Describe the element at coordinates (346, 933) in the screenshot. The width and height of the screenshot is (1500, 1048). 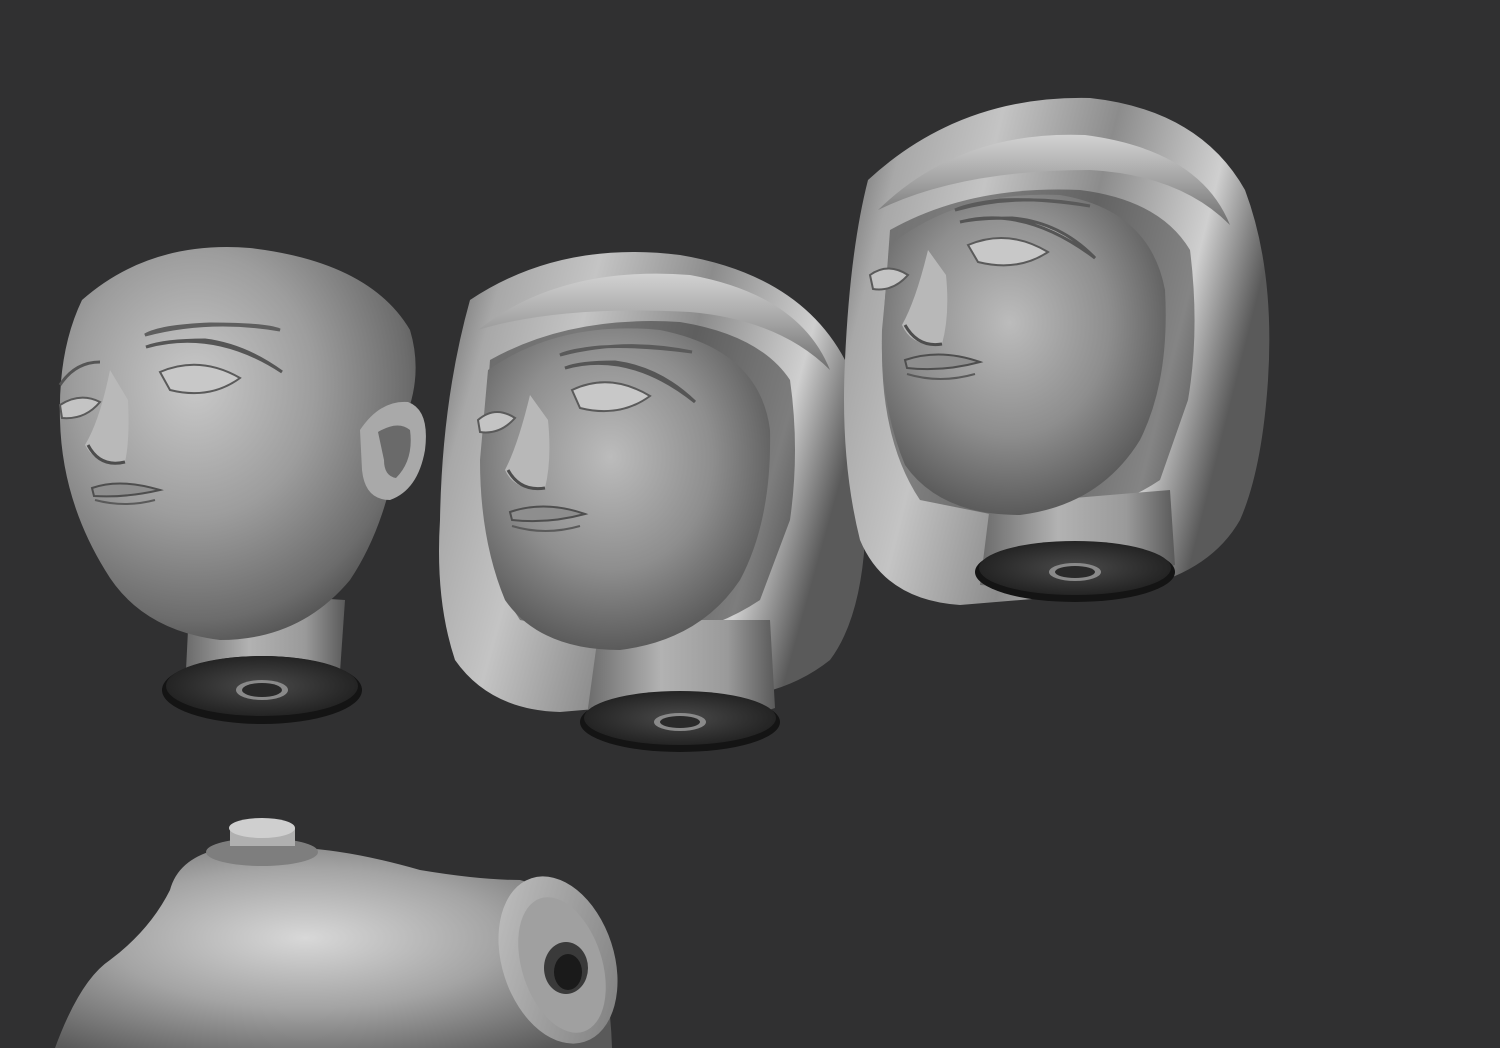
I see `torso-model` at that location.